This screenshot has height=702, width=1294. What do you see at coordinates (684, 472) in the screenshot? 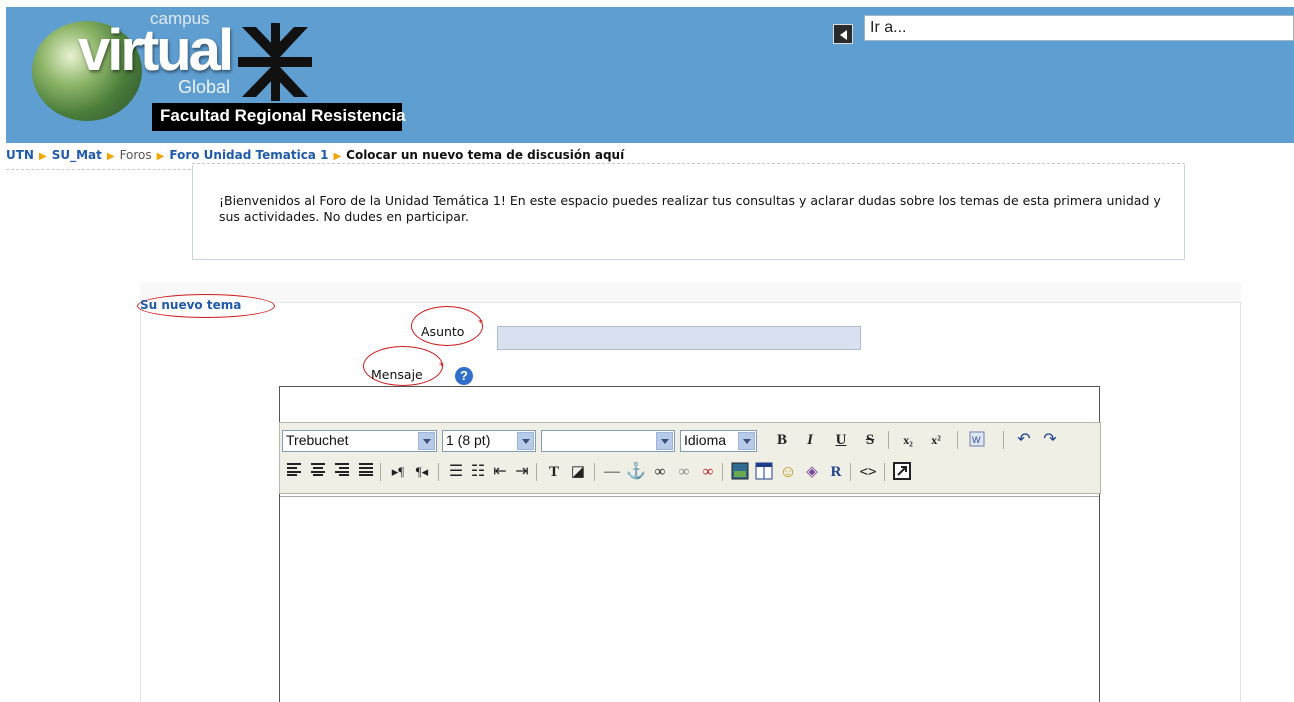
I see `unlink-icon: ∞` at bounding box center [684, 472].